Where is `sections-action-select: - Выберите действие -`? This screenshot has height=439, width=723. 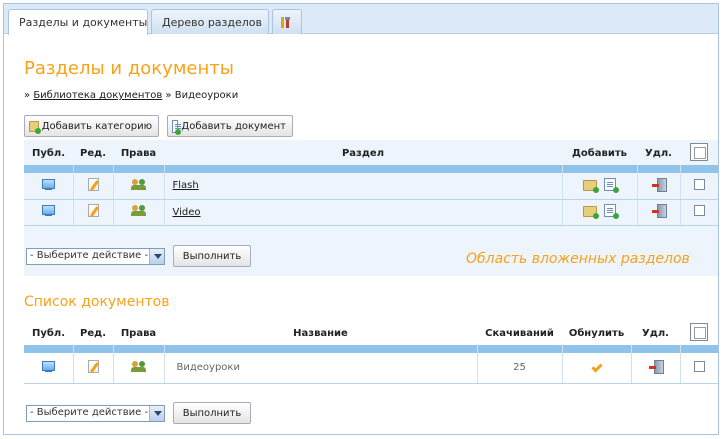 sections-action-select: - Выберите действие - is located at coordinates (95, 256).